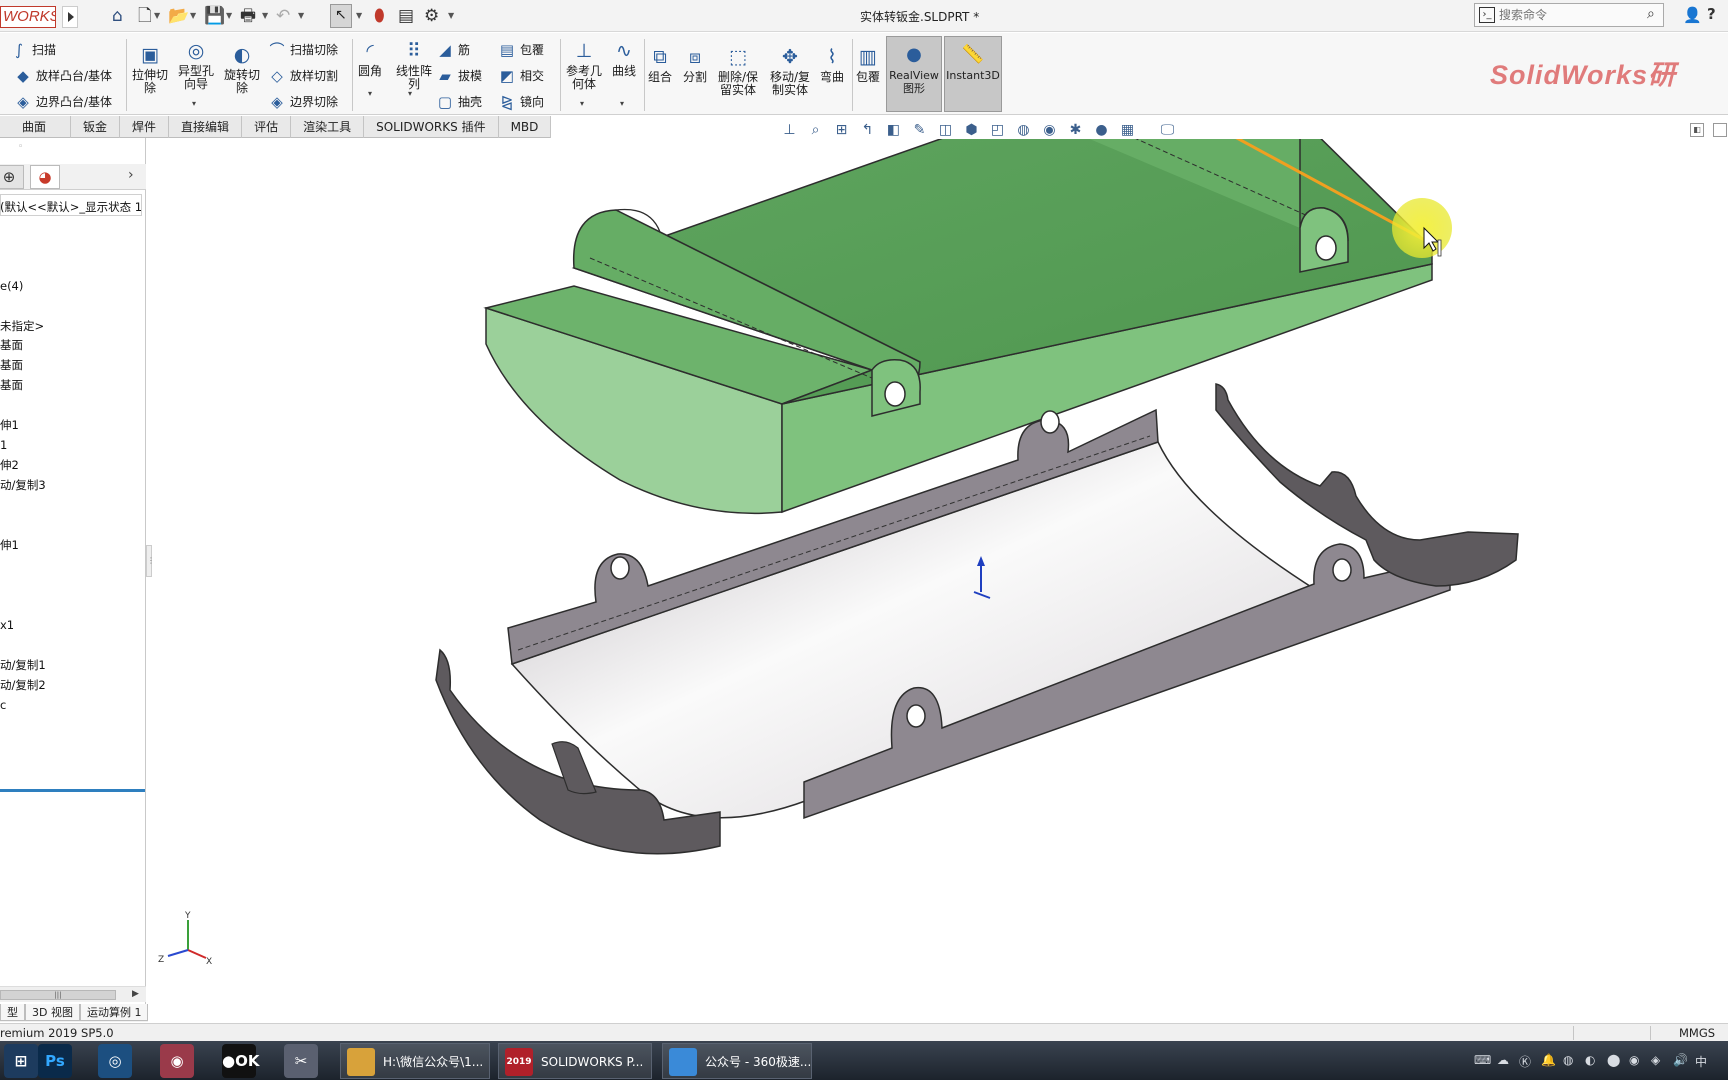  Describe the element at coordinates (283, 16) in the screenshot. I see `undo-icon: ↶` at that location.